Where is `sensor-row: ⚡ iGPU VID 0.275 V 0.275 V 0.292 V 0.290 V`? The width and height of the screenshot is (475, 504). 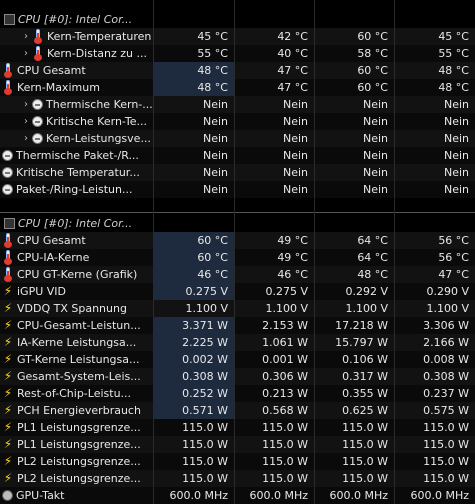 sensor-row: ⚡ iGPU VID 0.275 V 0.275 V 0.292 V 0.290 V is located at coordinates (237, 291).